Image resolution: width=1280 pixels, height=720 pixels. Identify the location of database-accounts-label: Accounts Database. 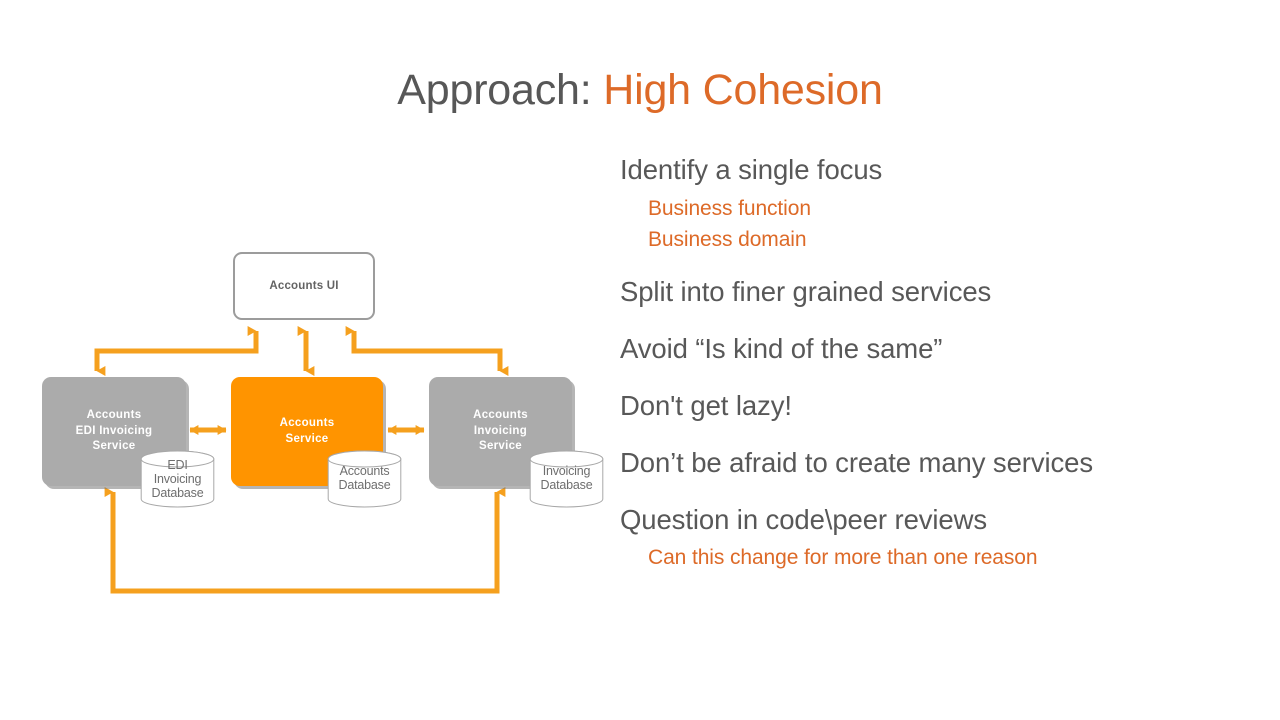
(364, 478).